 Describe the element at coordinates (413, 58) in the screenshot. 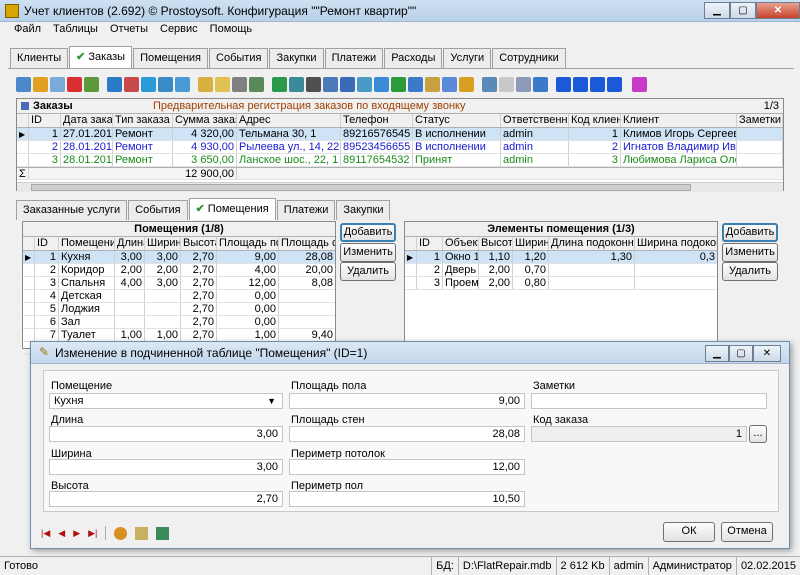

I see `tab-expenses: Расходы` at that location.